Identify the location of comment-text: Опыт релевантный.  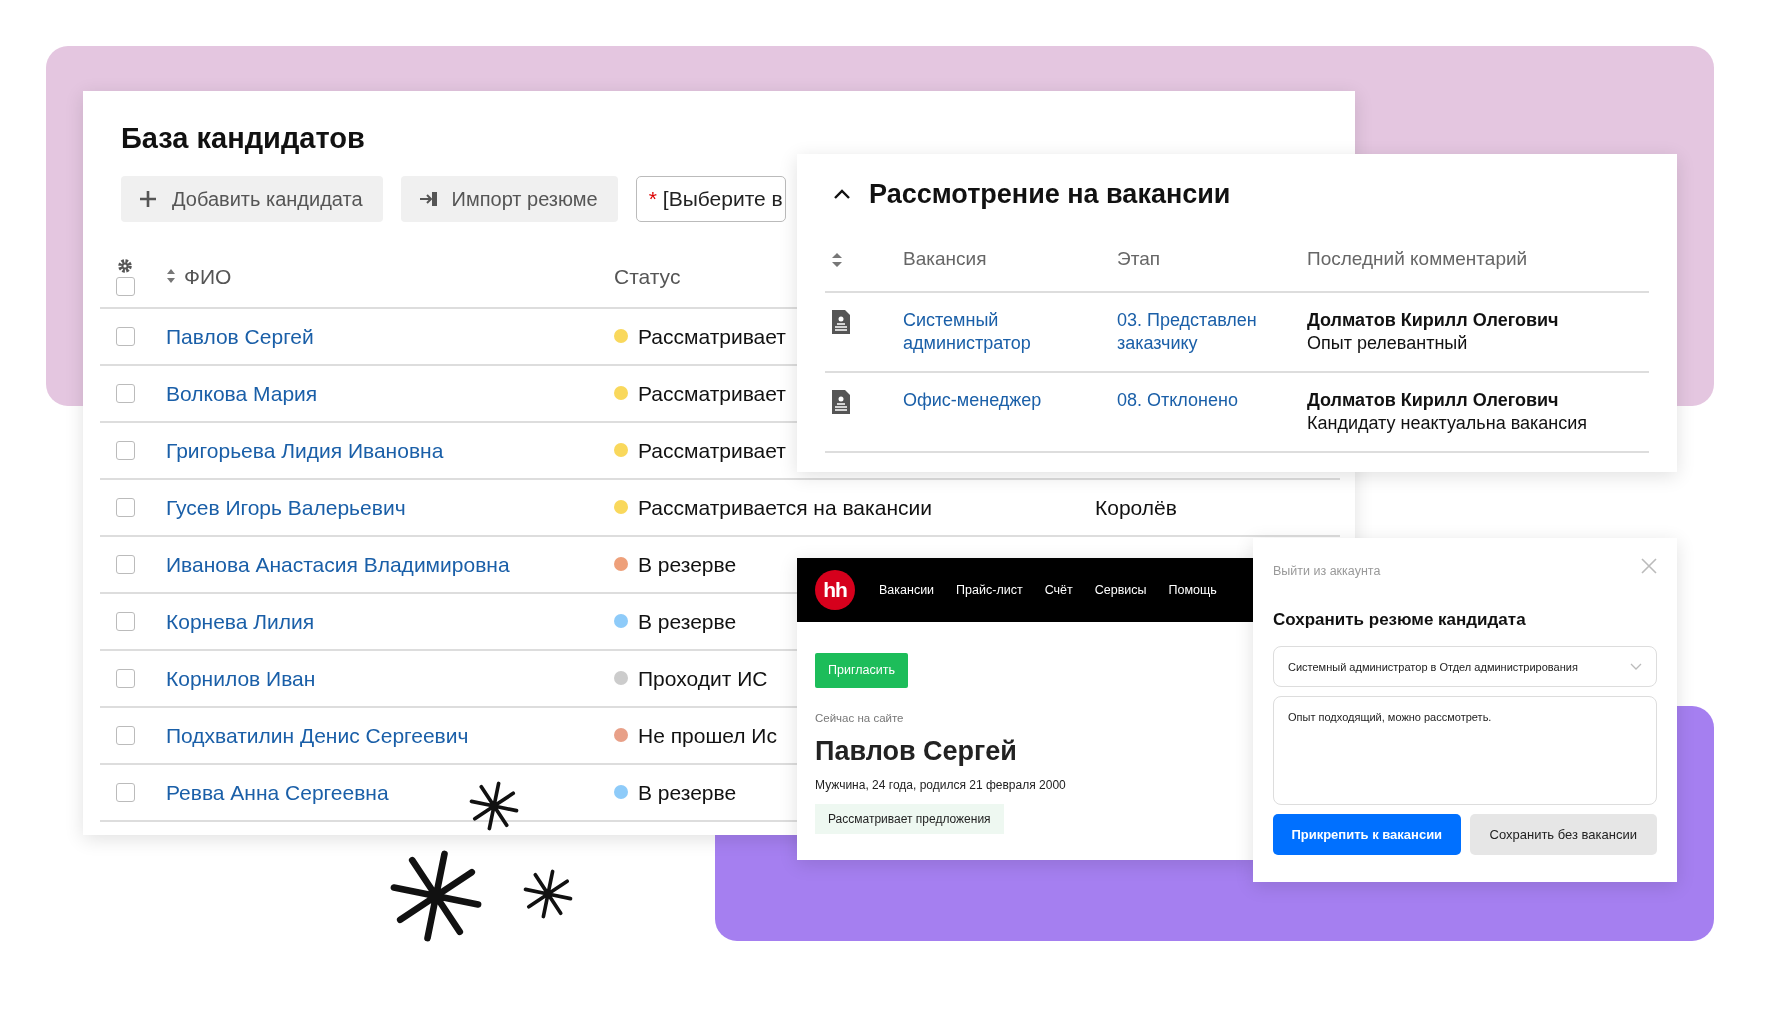
(1388, 343).